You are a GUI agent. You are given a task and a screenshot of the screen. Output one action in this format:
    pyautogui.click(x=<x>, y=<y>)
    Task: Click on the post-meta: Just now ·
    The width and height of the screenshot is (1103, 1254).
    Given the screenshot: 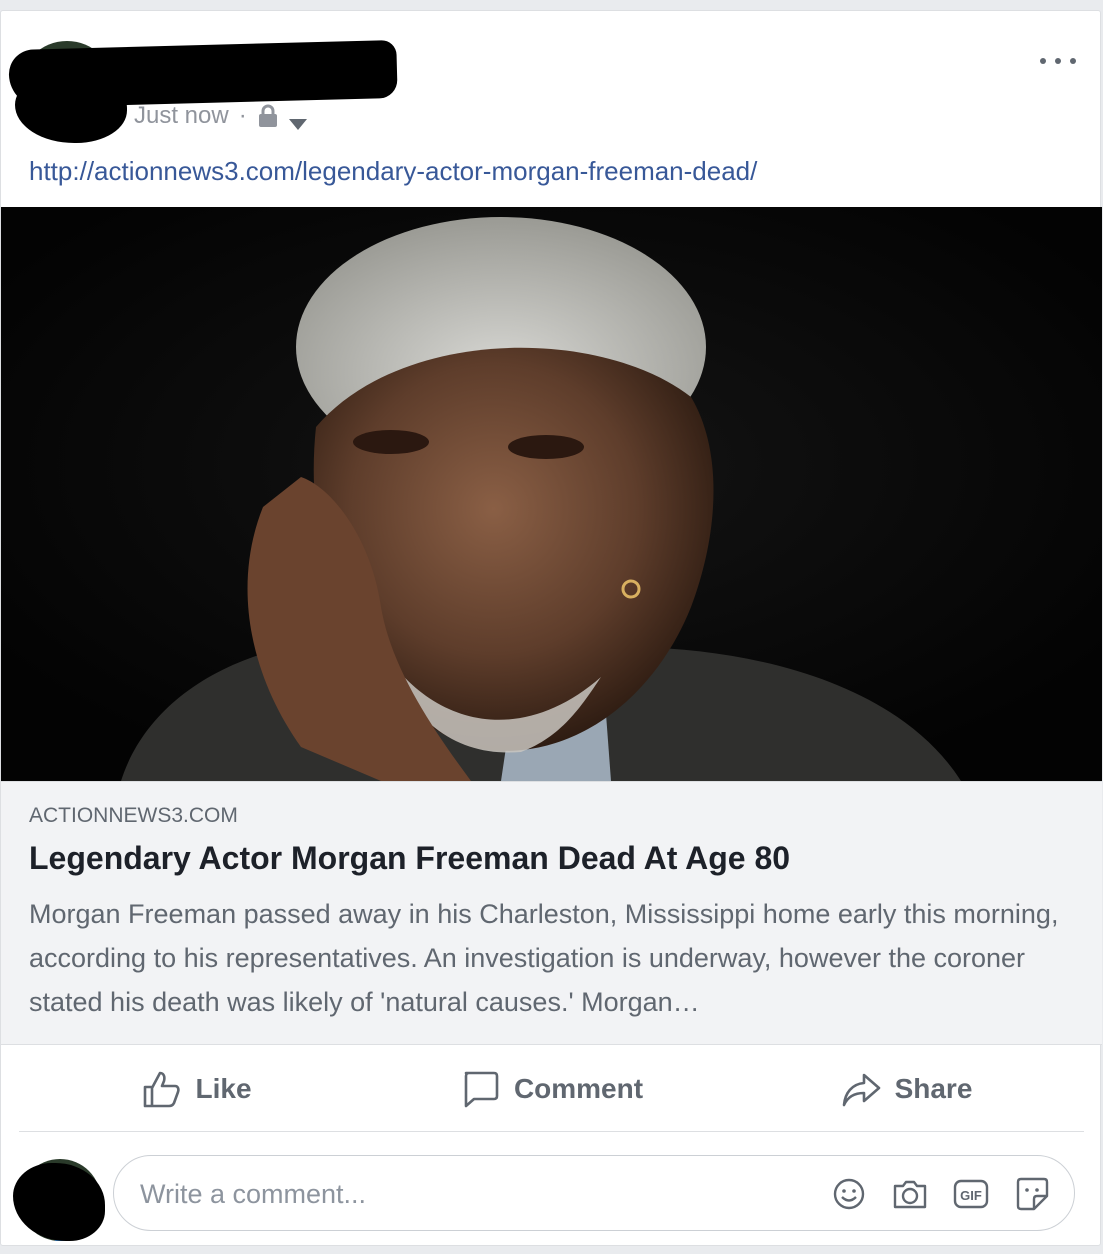 What is the action you would take?
    pyautogui.click(x=220, y=116)
    